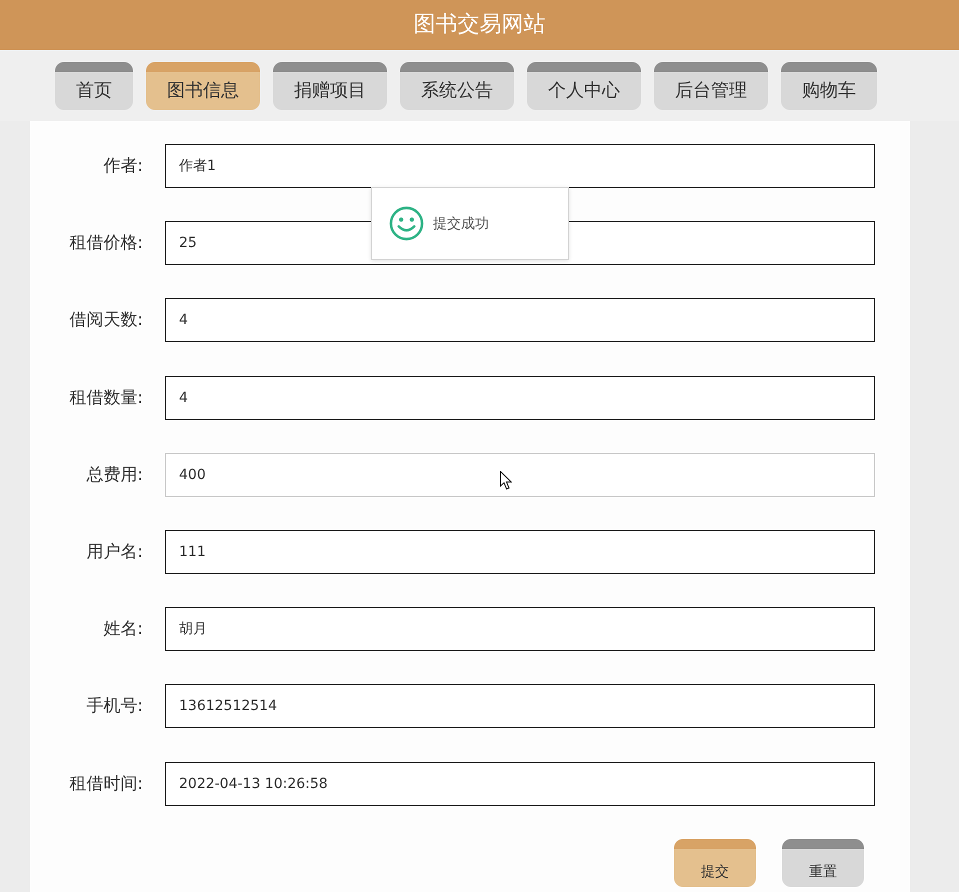  What do you see at coordinates (520, 629) in the screenshot?
I see `input-field: 胡月` at bounding box center [520, 629].